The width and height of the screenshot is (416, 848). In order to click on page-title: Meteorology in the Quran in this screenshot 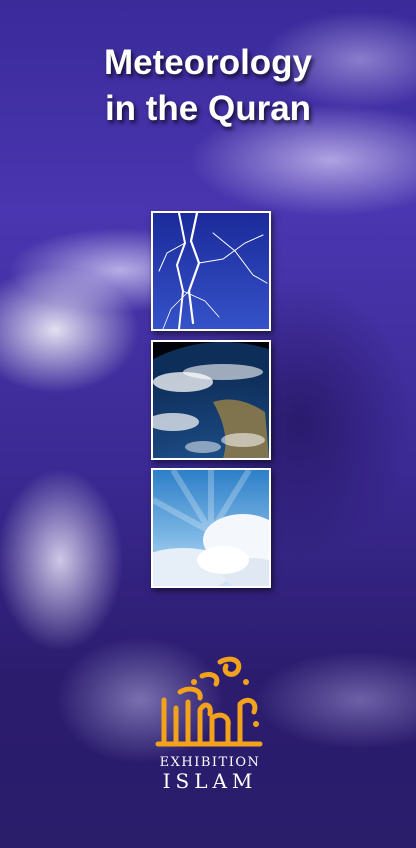, I will do `click(208, 86)`.